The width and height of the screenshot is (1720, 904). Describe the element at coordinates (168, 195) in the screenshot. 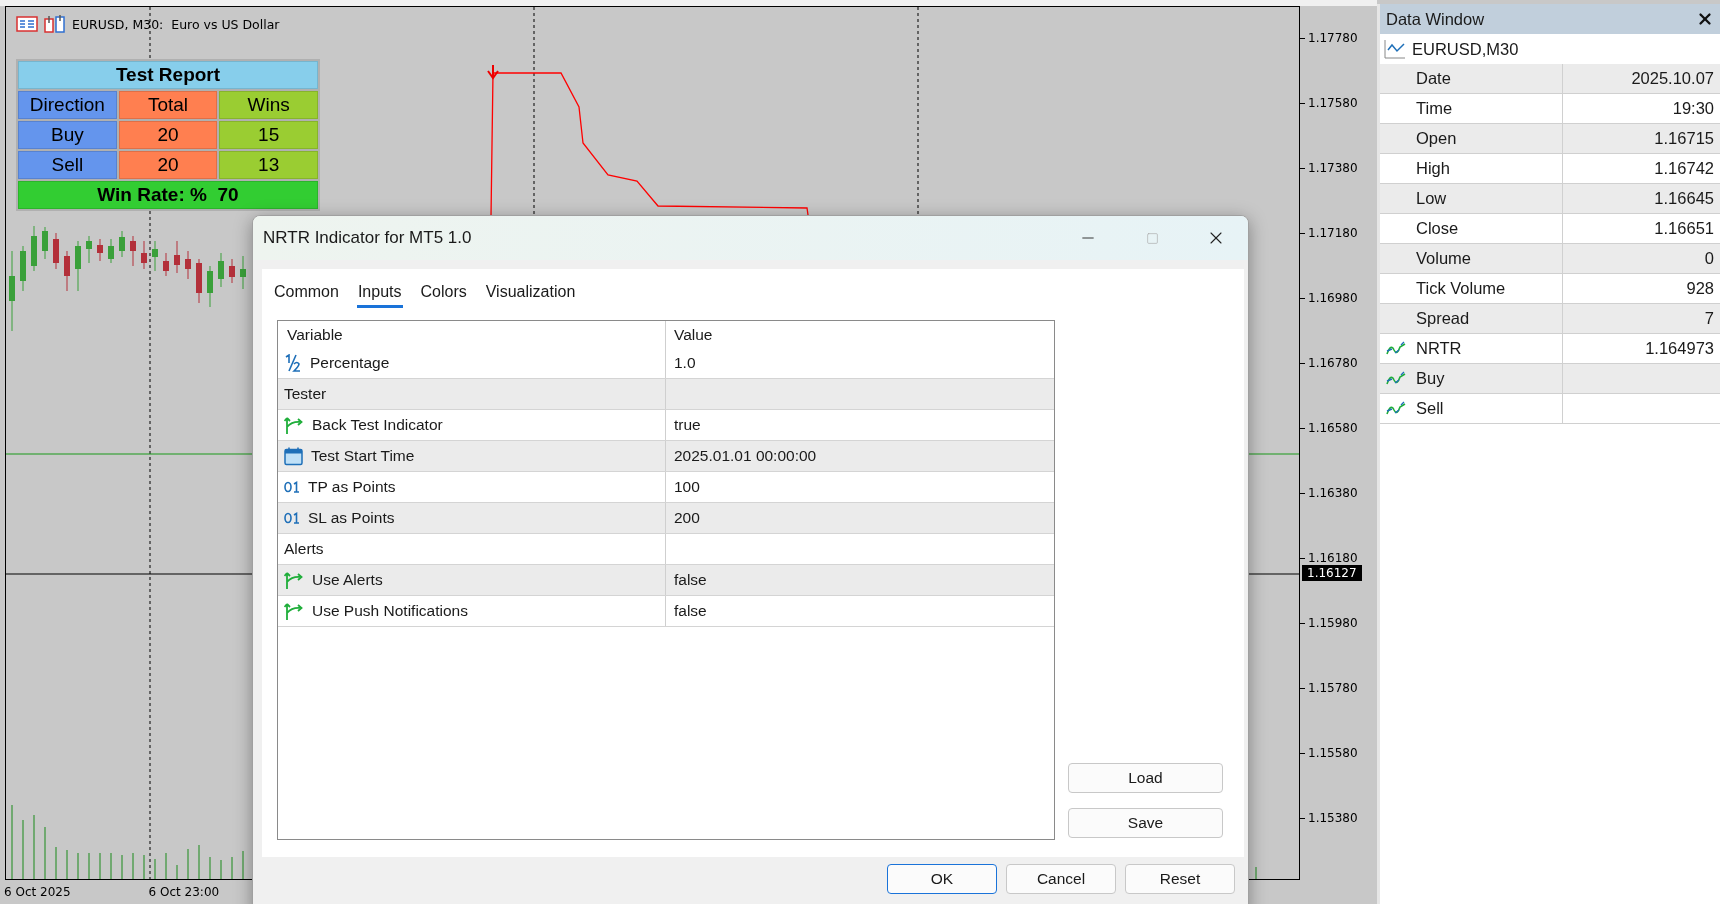

I see `win-rate: Win Rate: % 70` at that location.